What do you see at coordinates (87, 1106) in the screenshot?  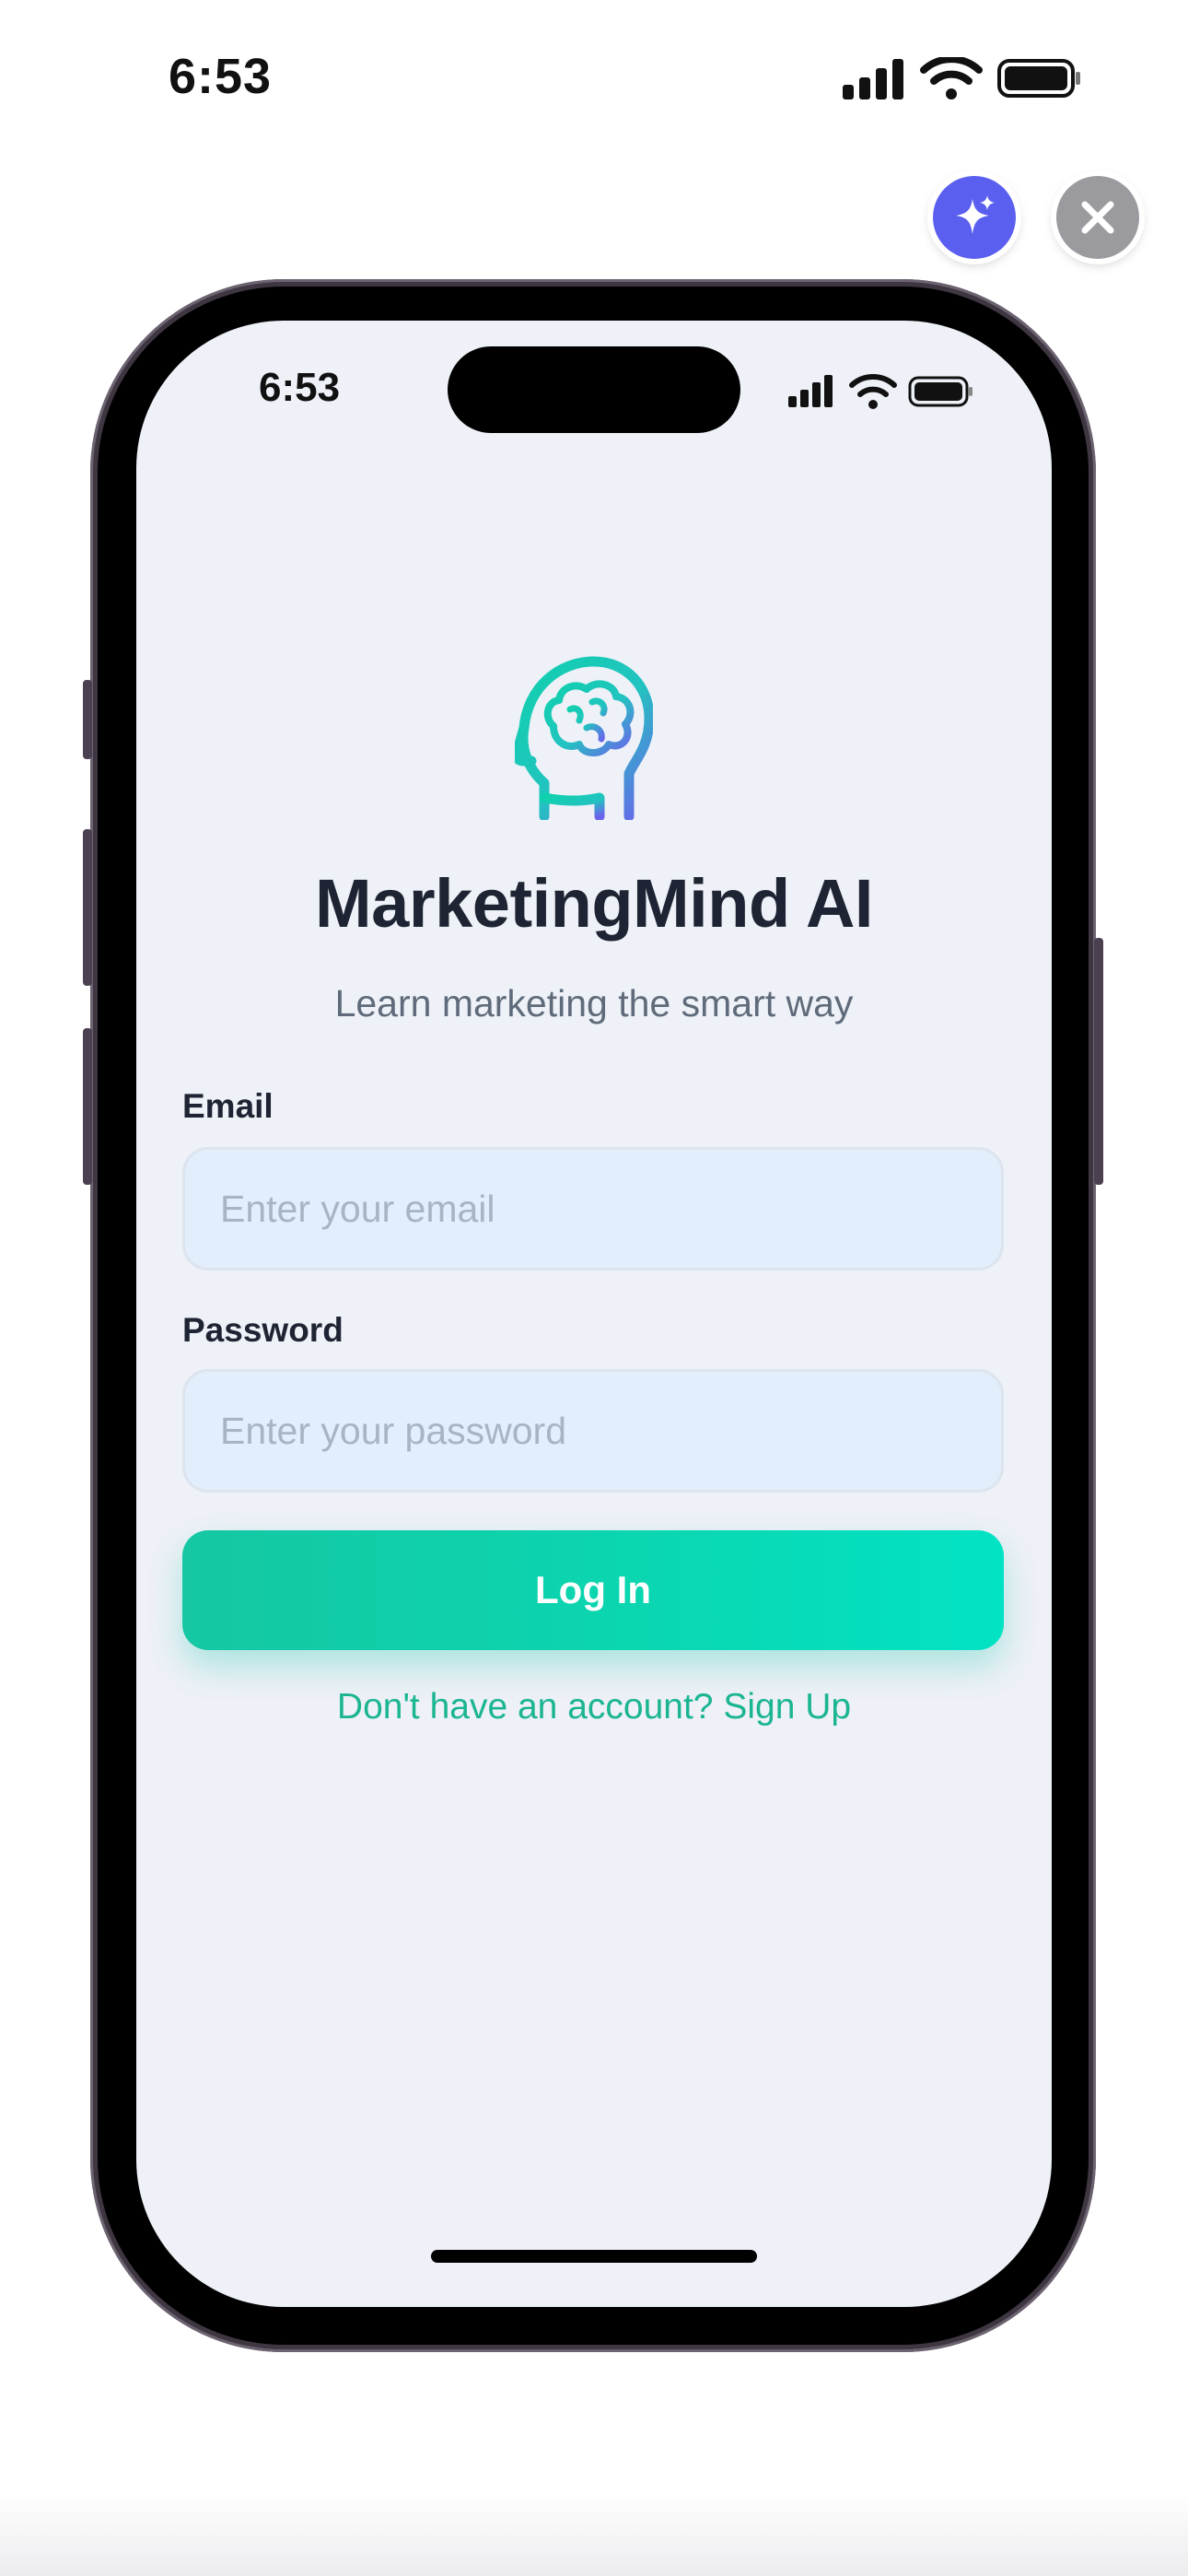 I see `volume-down-button` at bounding box center [87, 1106].